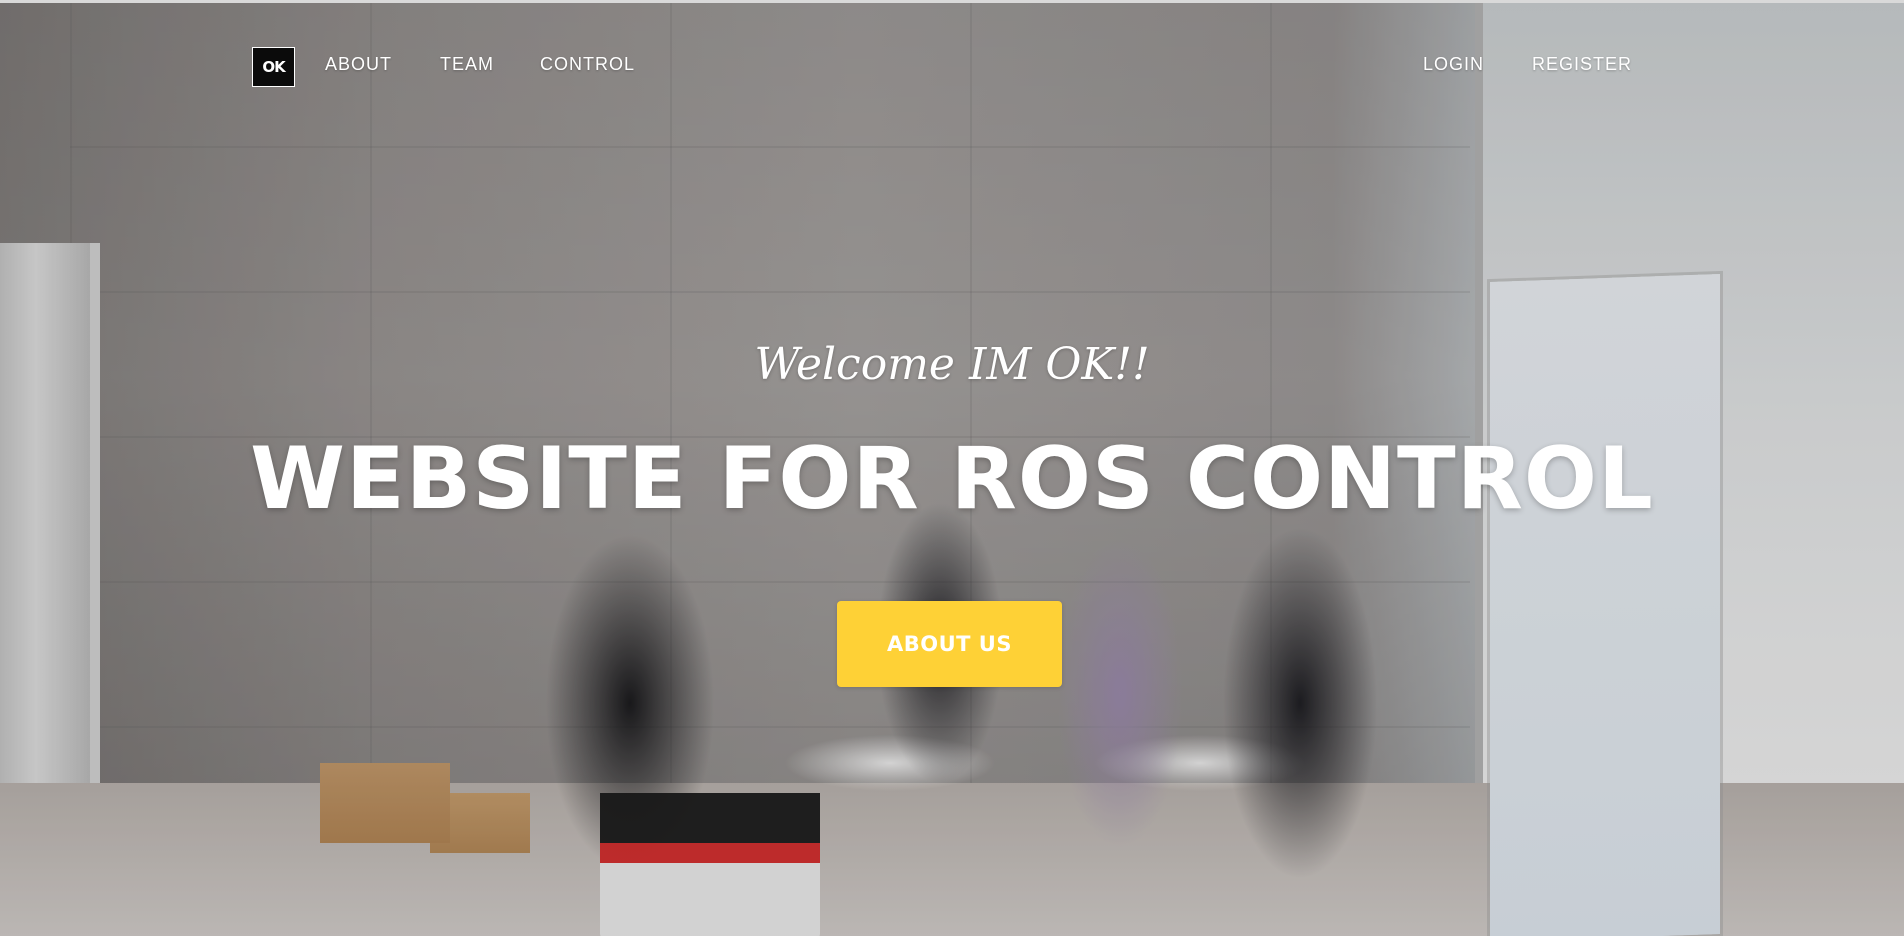 This screenshot has width=1904, height=942. What do you see at coordinates (952, 939) in the screenshot?
I see `page-bottom-strip` at bounding box center [952, 939].